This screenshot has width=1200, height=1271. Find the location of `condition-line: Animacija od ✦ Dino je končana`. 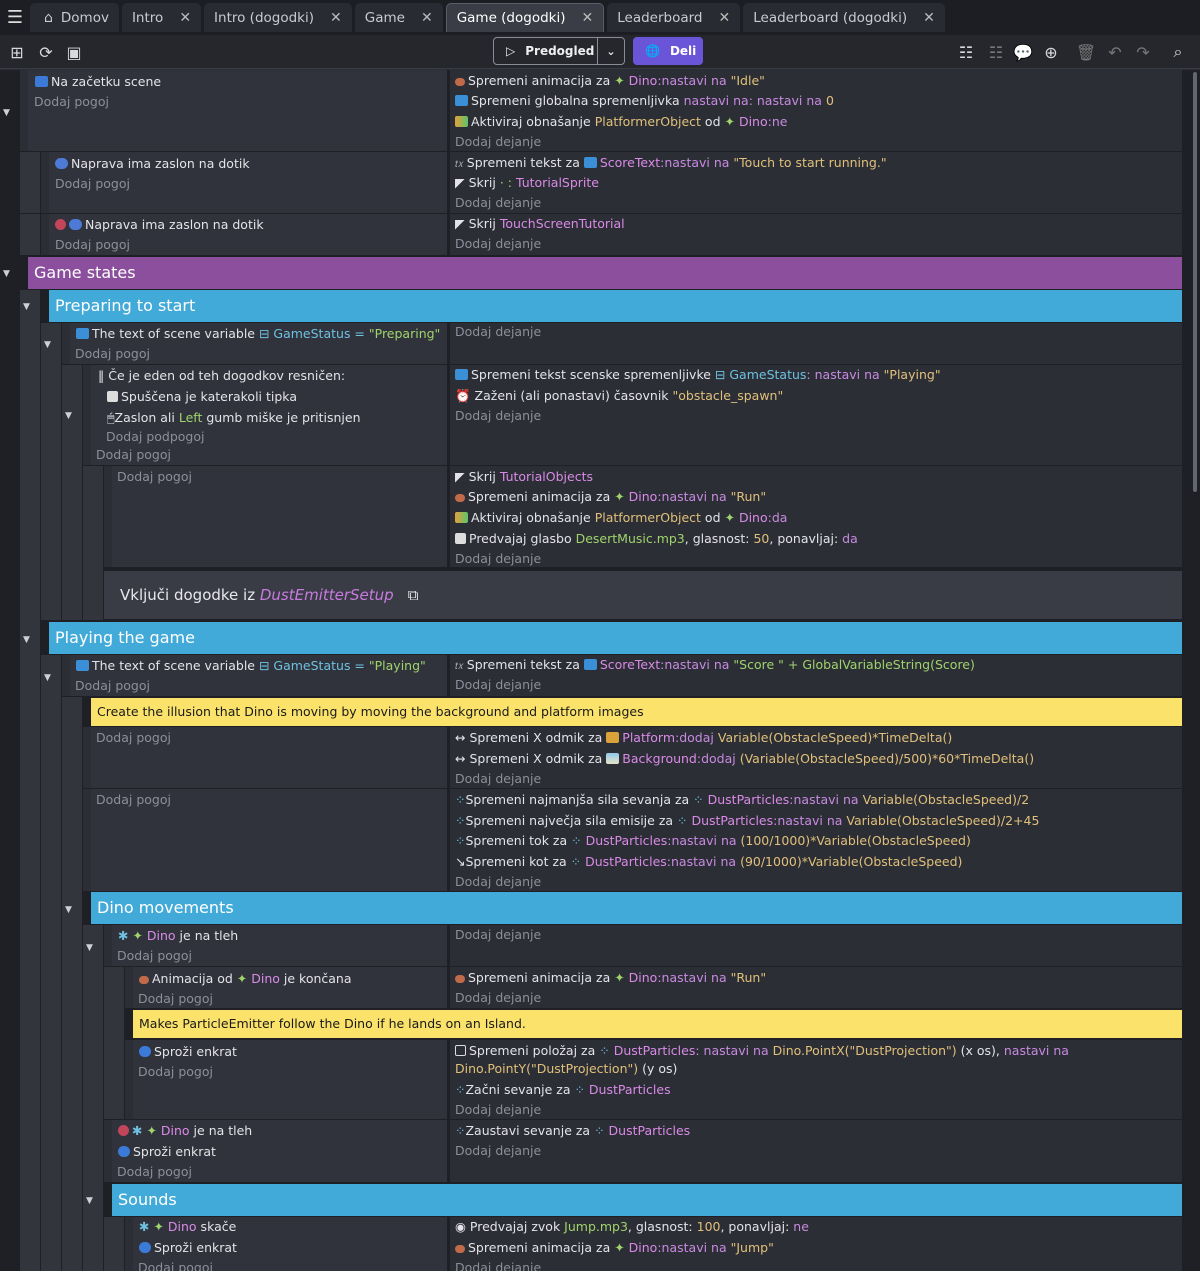

condition-line: Animacija od ✦ Dino je končana is located at coordinates (245, 979).